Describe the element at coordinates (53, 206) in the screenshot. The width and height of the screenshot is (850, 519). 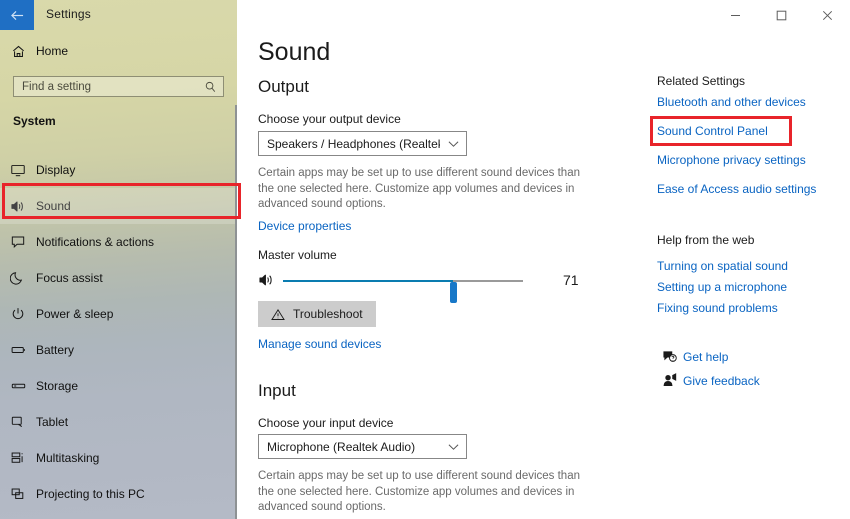
I see `sidebar-item-label: Sound` at that location.